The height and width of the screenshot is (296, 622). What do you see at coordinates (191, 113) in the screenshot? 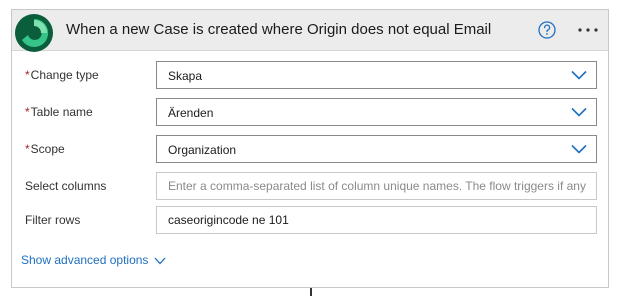
I see `table-name-value: Ärenden` at bounding box center [191, 113].